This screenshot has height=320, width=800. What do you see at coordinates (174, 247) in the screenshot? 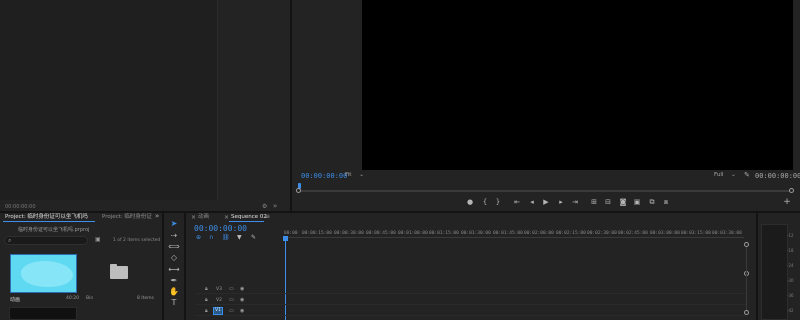
I see `ripple-edit-tool-icon: ⟺` at bounding box center [174, 247].